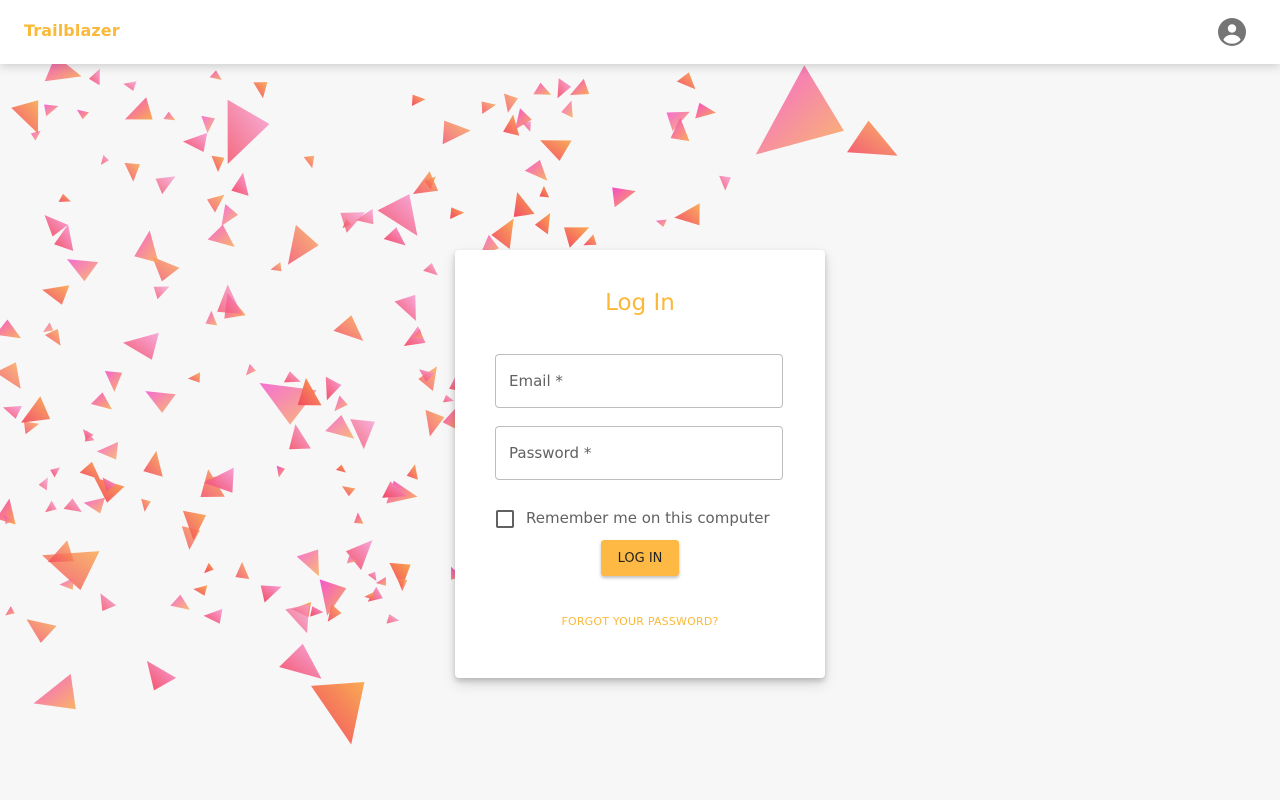 Image resolution: width=1280 pixels, height=800 pixels. I want to click on email-field: Email *, so click(639, 381).